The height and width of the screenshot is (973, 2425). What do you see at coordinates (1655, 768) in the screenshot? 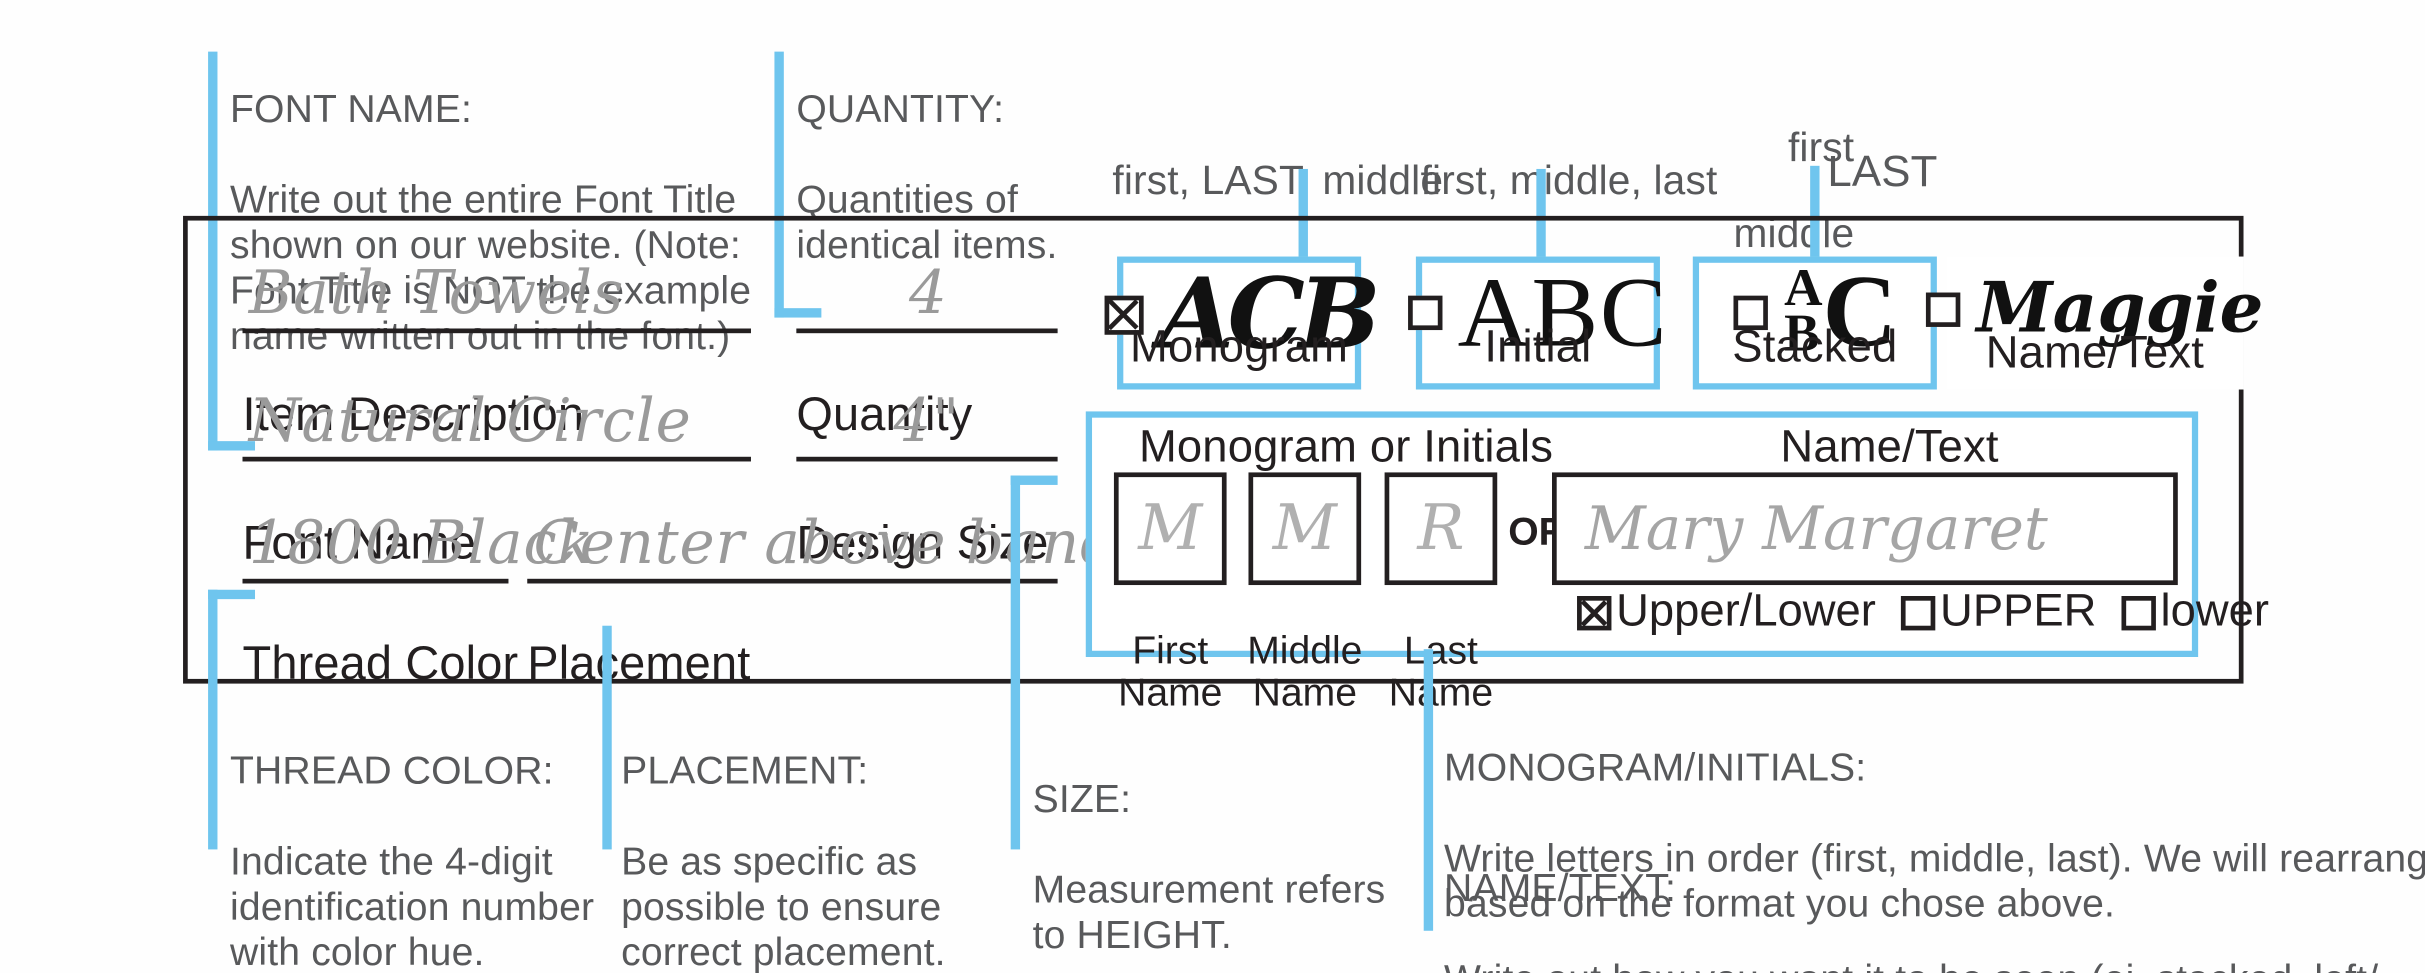
I see `annotation-monogram-initials-heading: MONOGRAM/INITIALS:` at bounding box center [1655, 768].